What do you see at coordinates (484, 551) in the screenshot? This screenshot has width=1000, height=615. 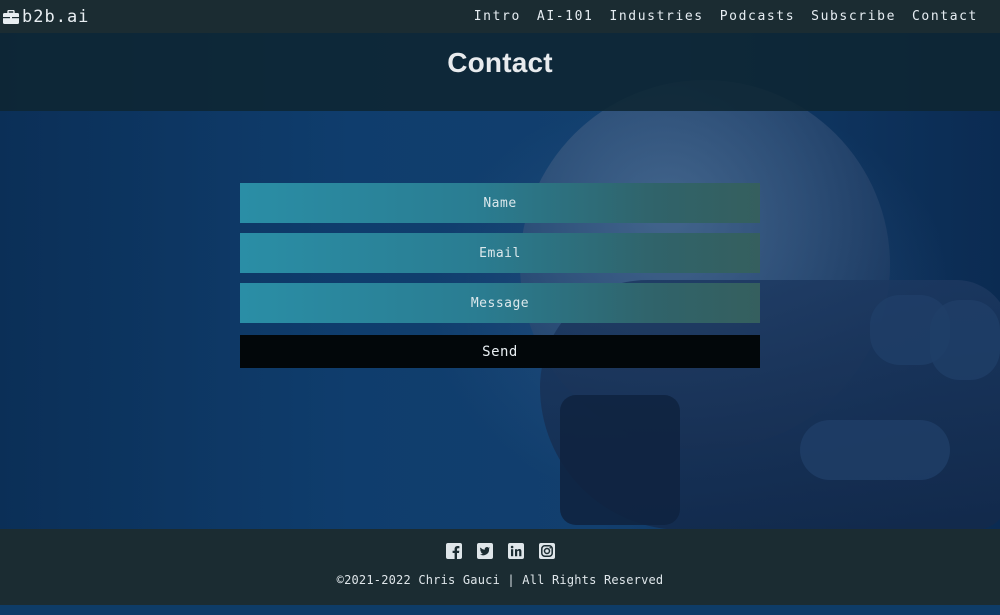 I see `twitter-icon` at bounding box center [484, 551].